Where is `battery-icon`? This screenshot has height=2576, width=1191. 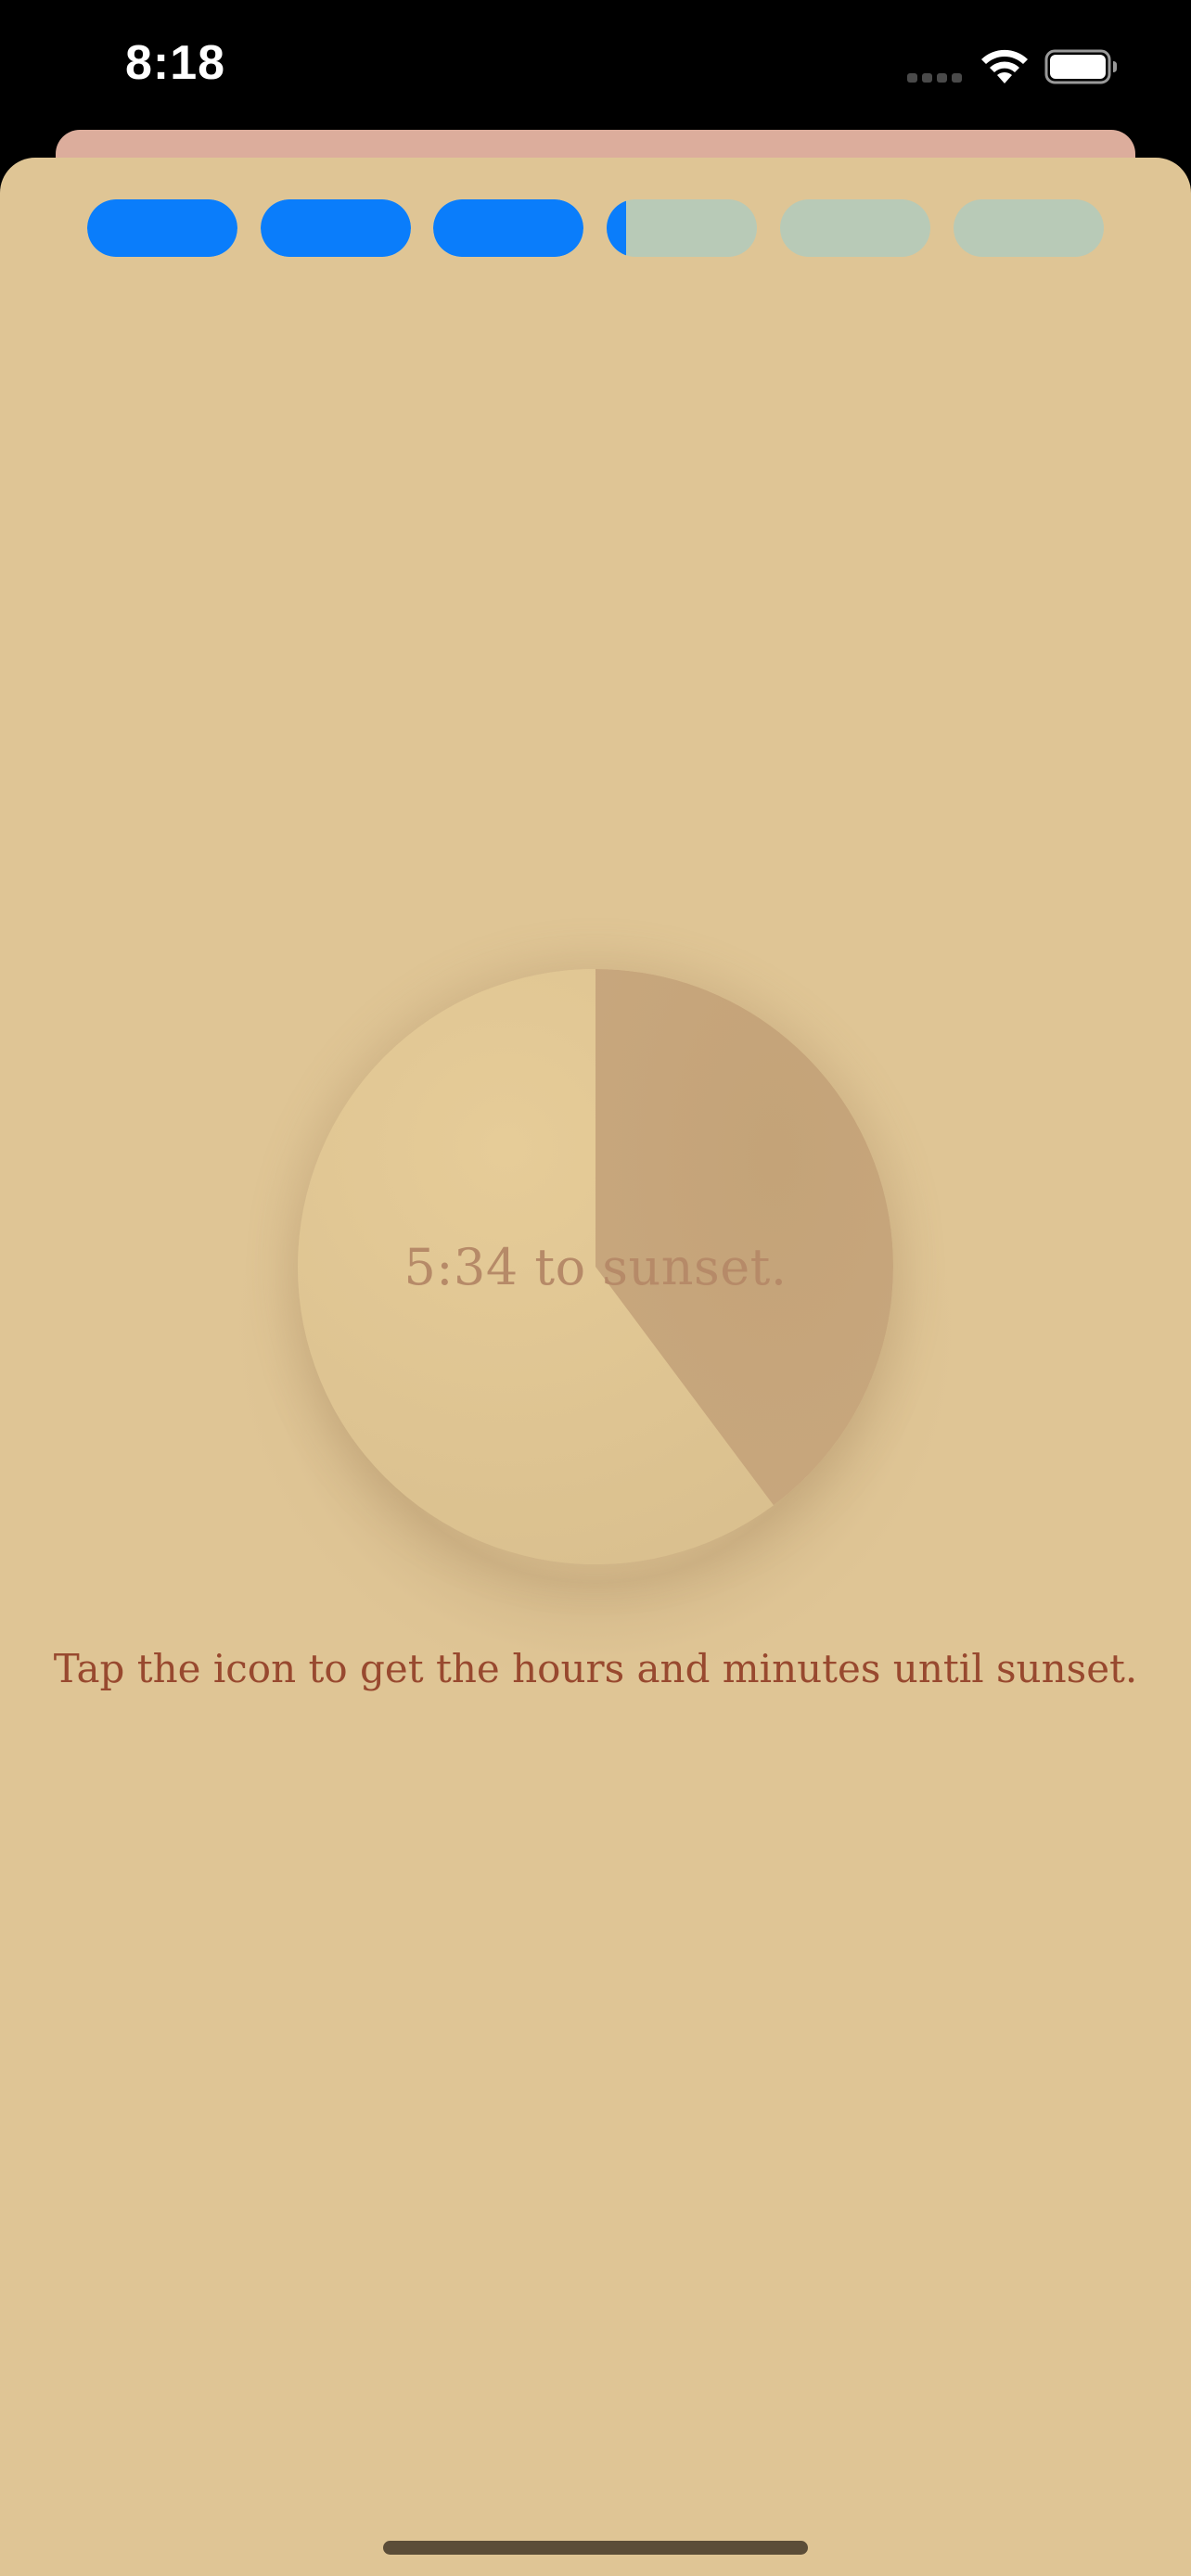 battery-icon is located at coordinates (1080, 66).